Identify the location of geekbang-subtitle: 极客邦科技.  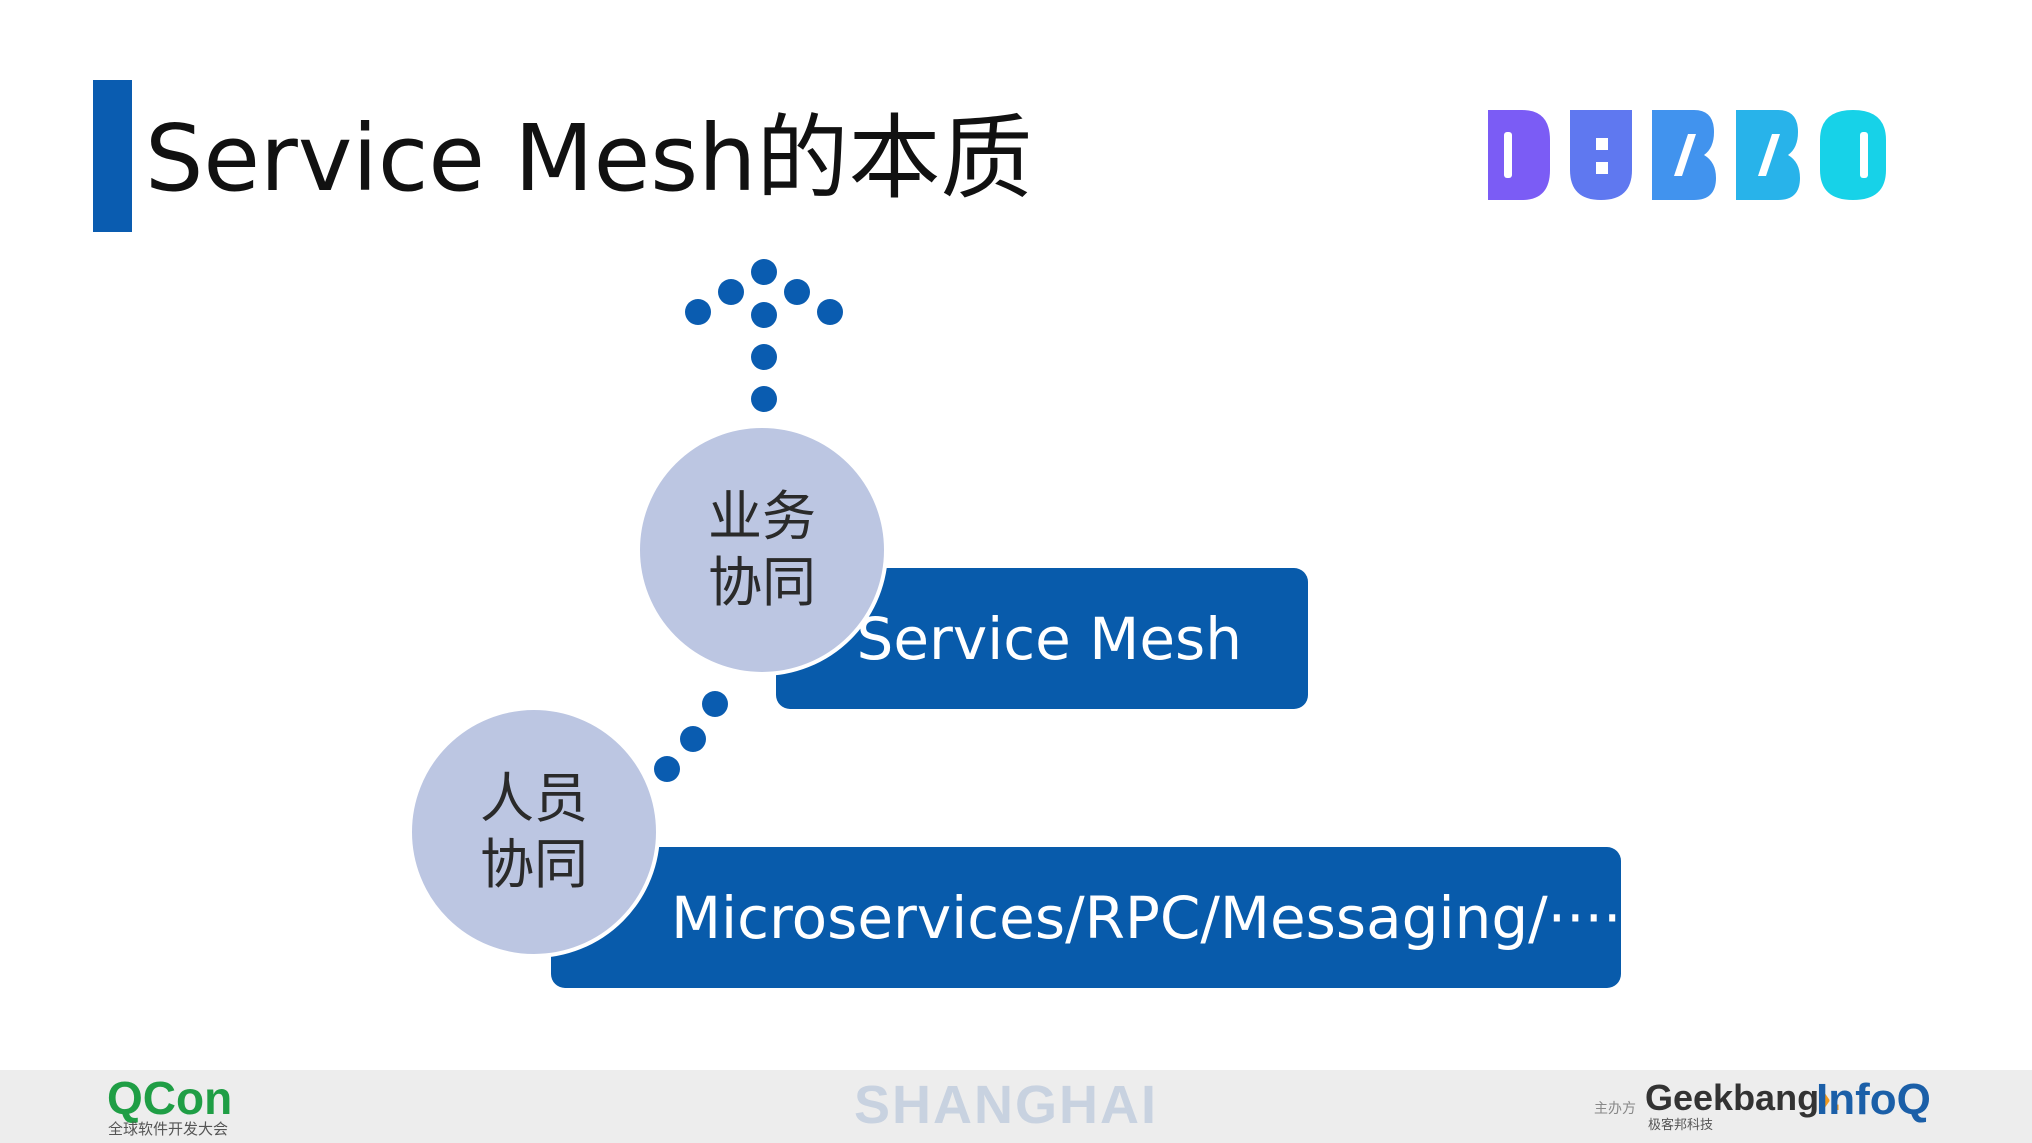
(1681, 1125).